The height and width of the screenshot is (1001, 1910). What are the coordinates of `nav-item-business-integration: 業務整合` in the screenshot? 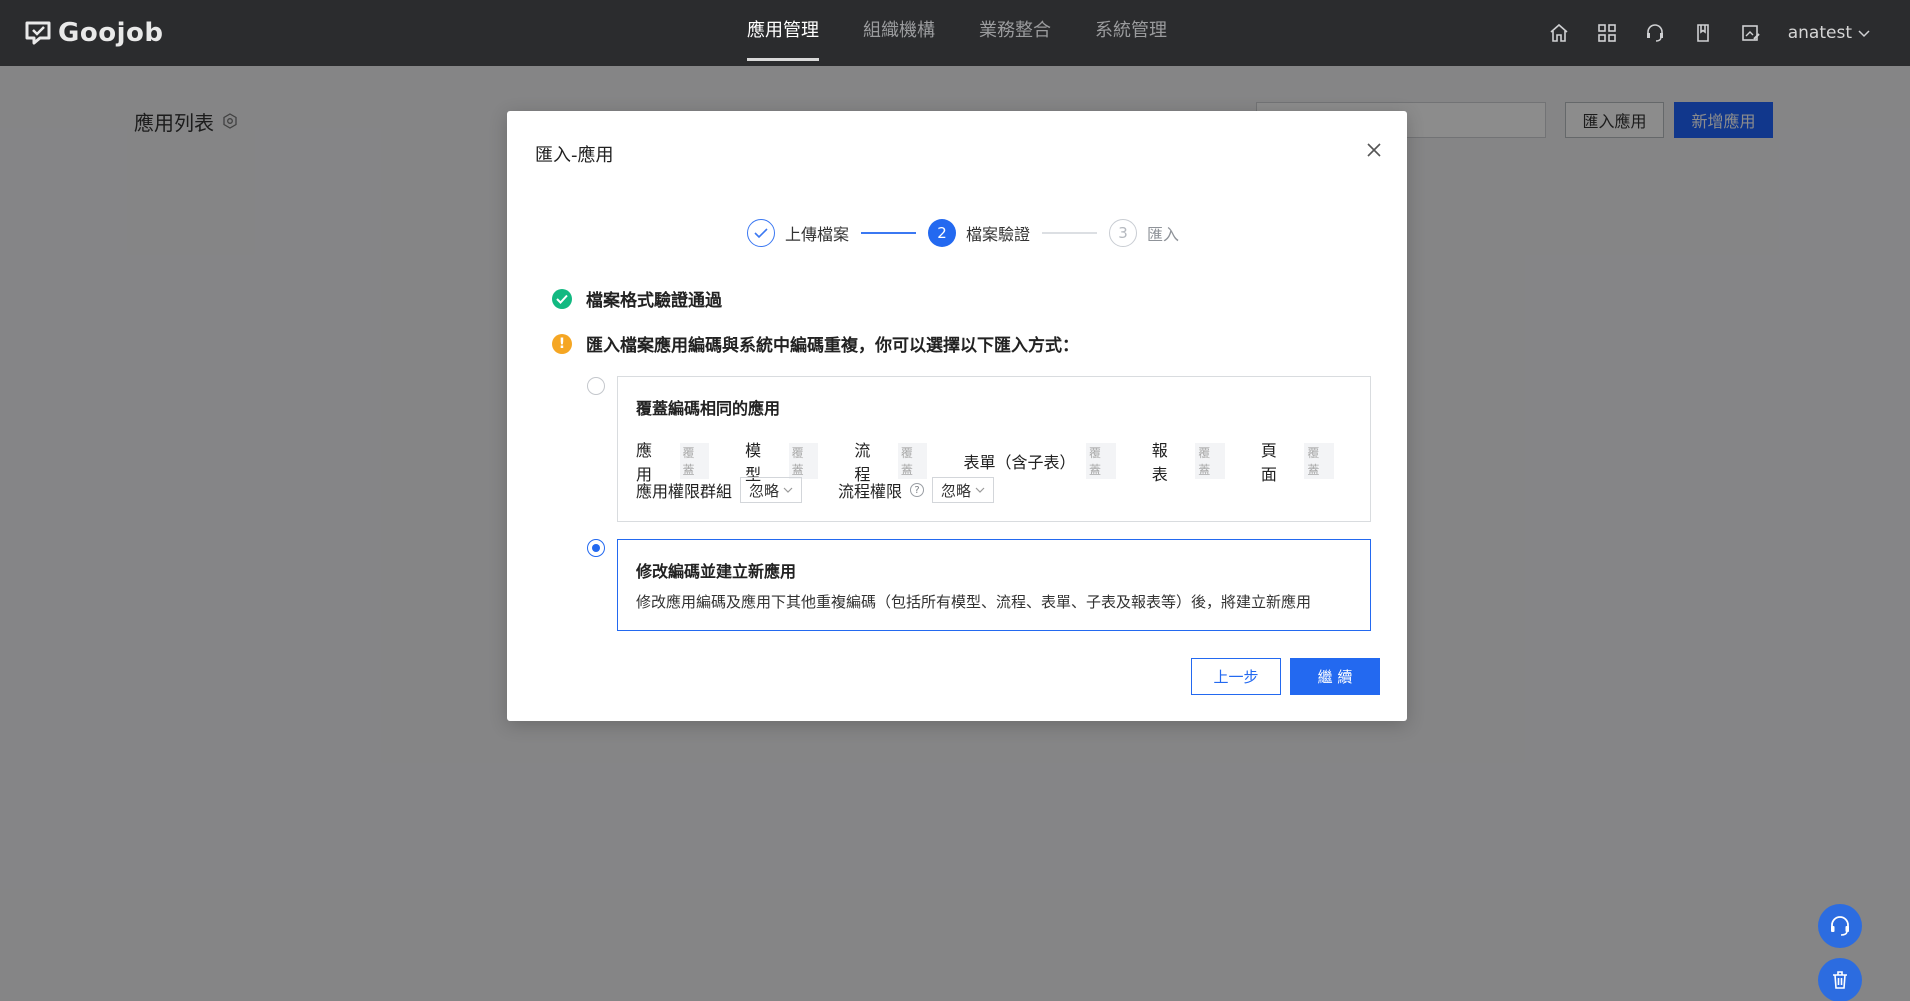 It's located at (1015, 33).